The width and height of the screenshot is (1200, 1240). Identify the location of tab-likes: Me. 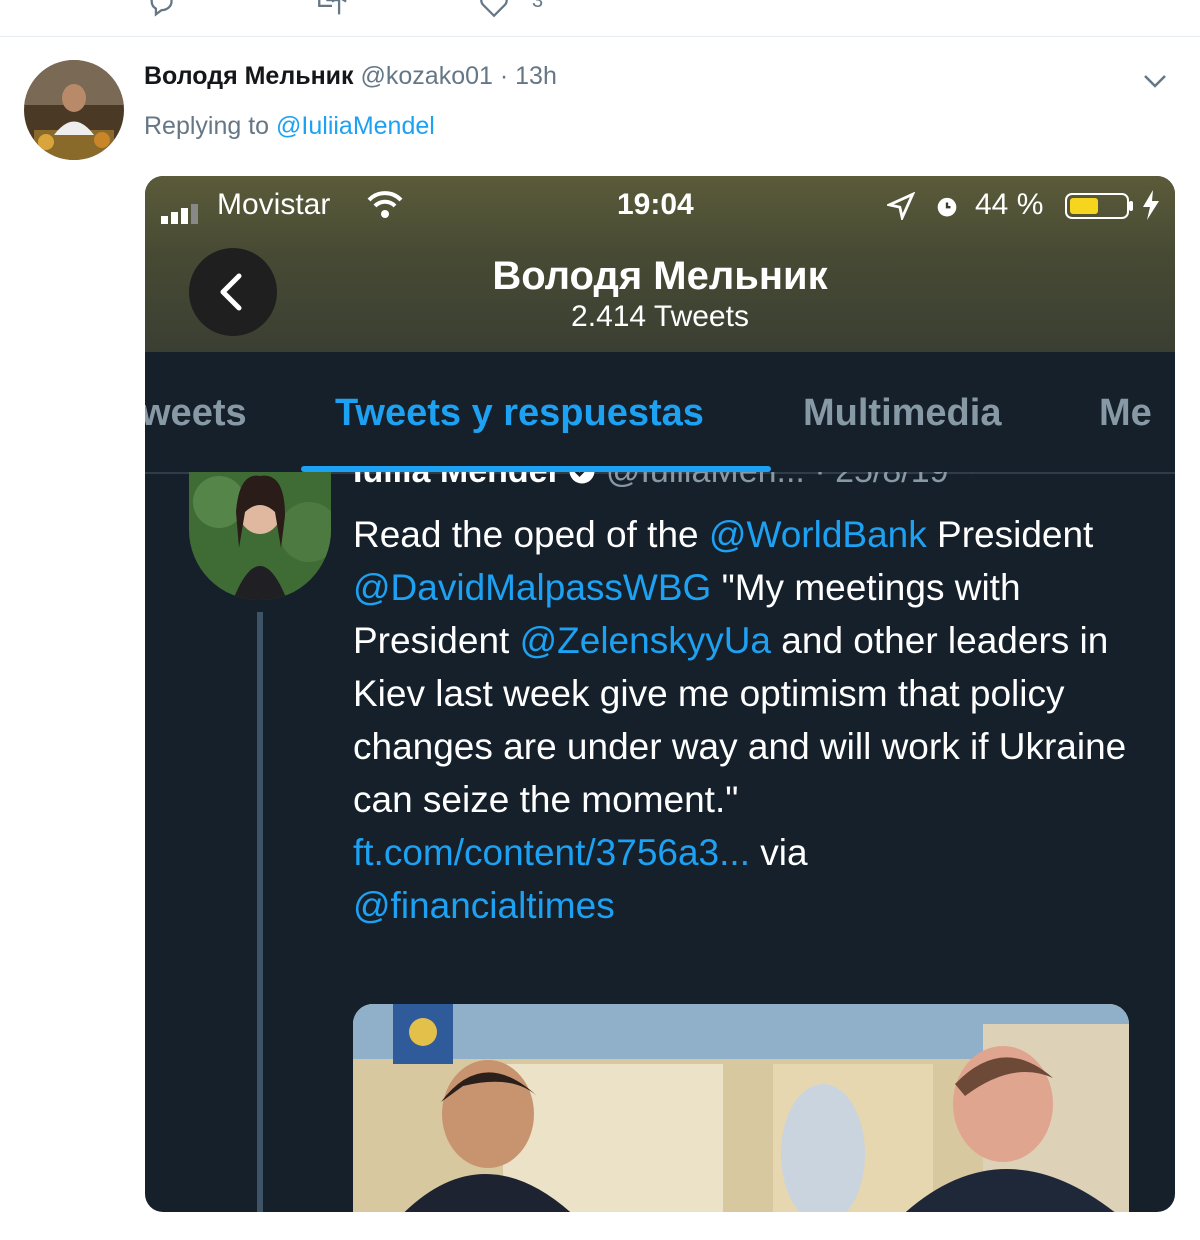
(1125, 413).